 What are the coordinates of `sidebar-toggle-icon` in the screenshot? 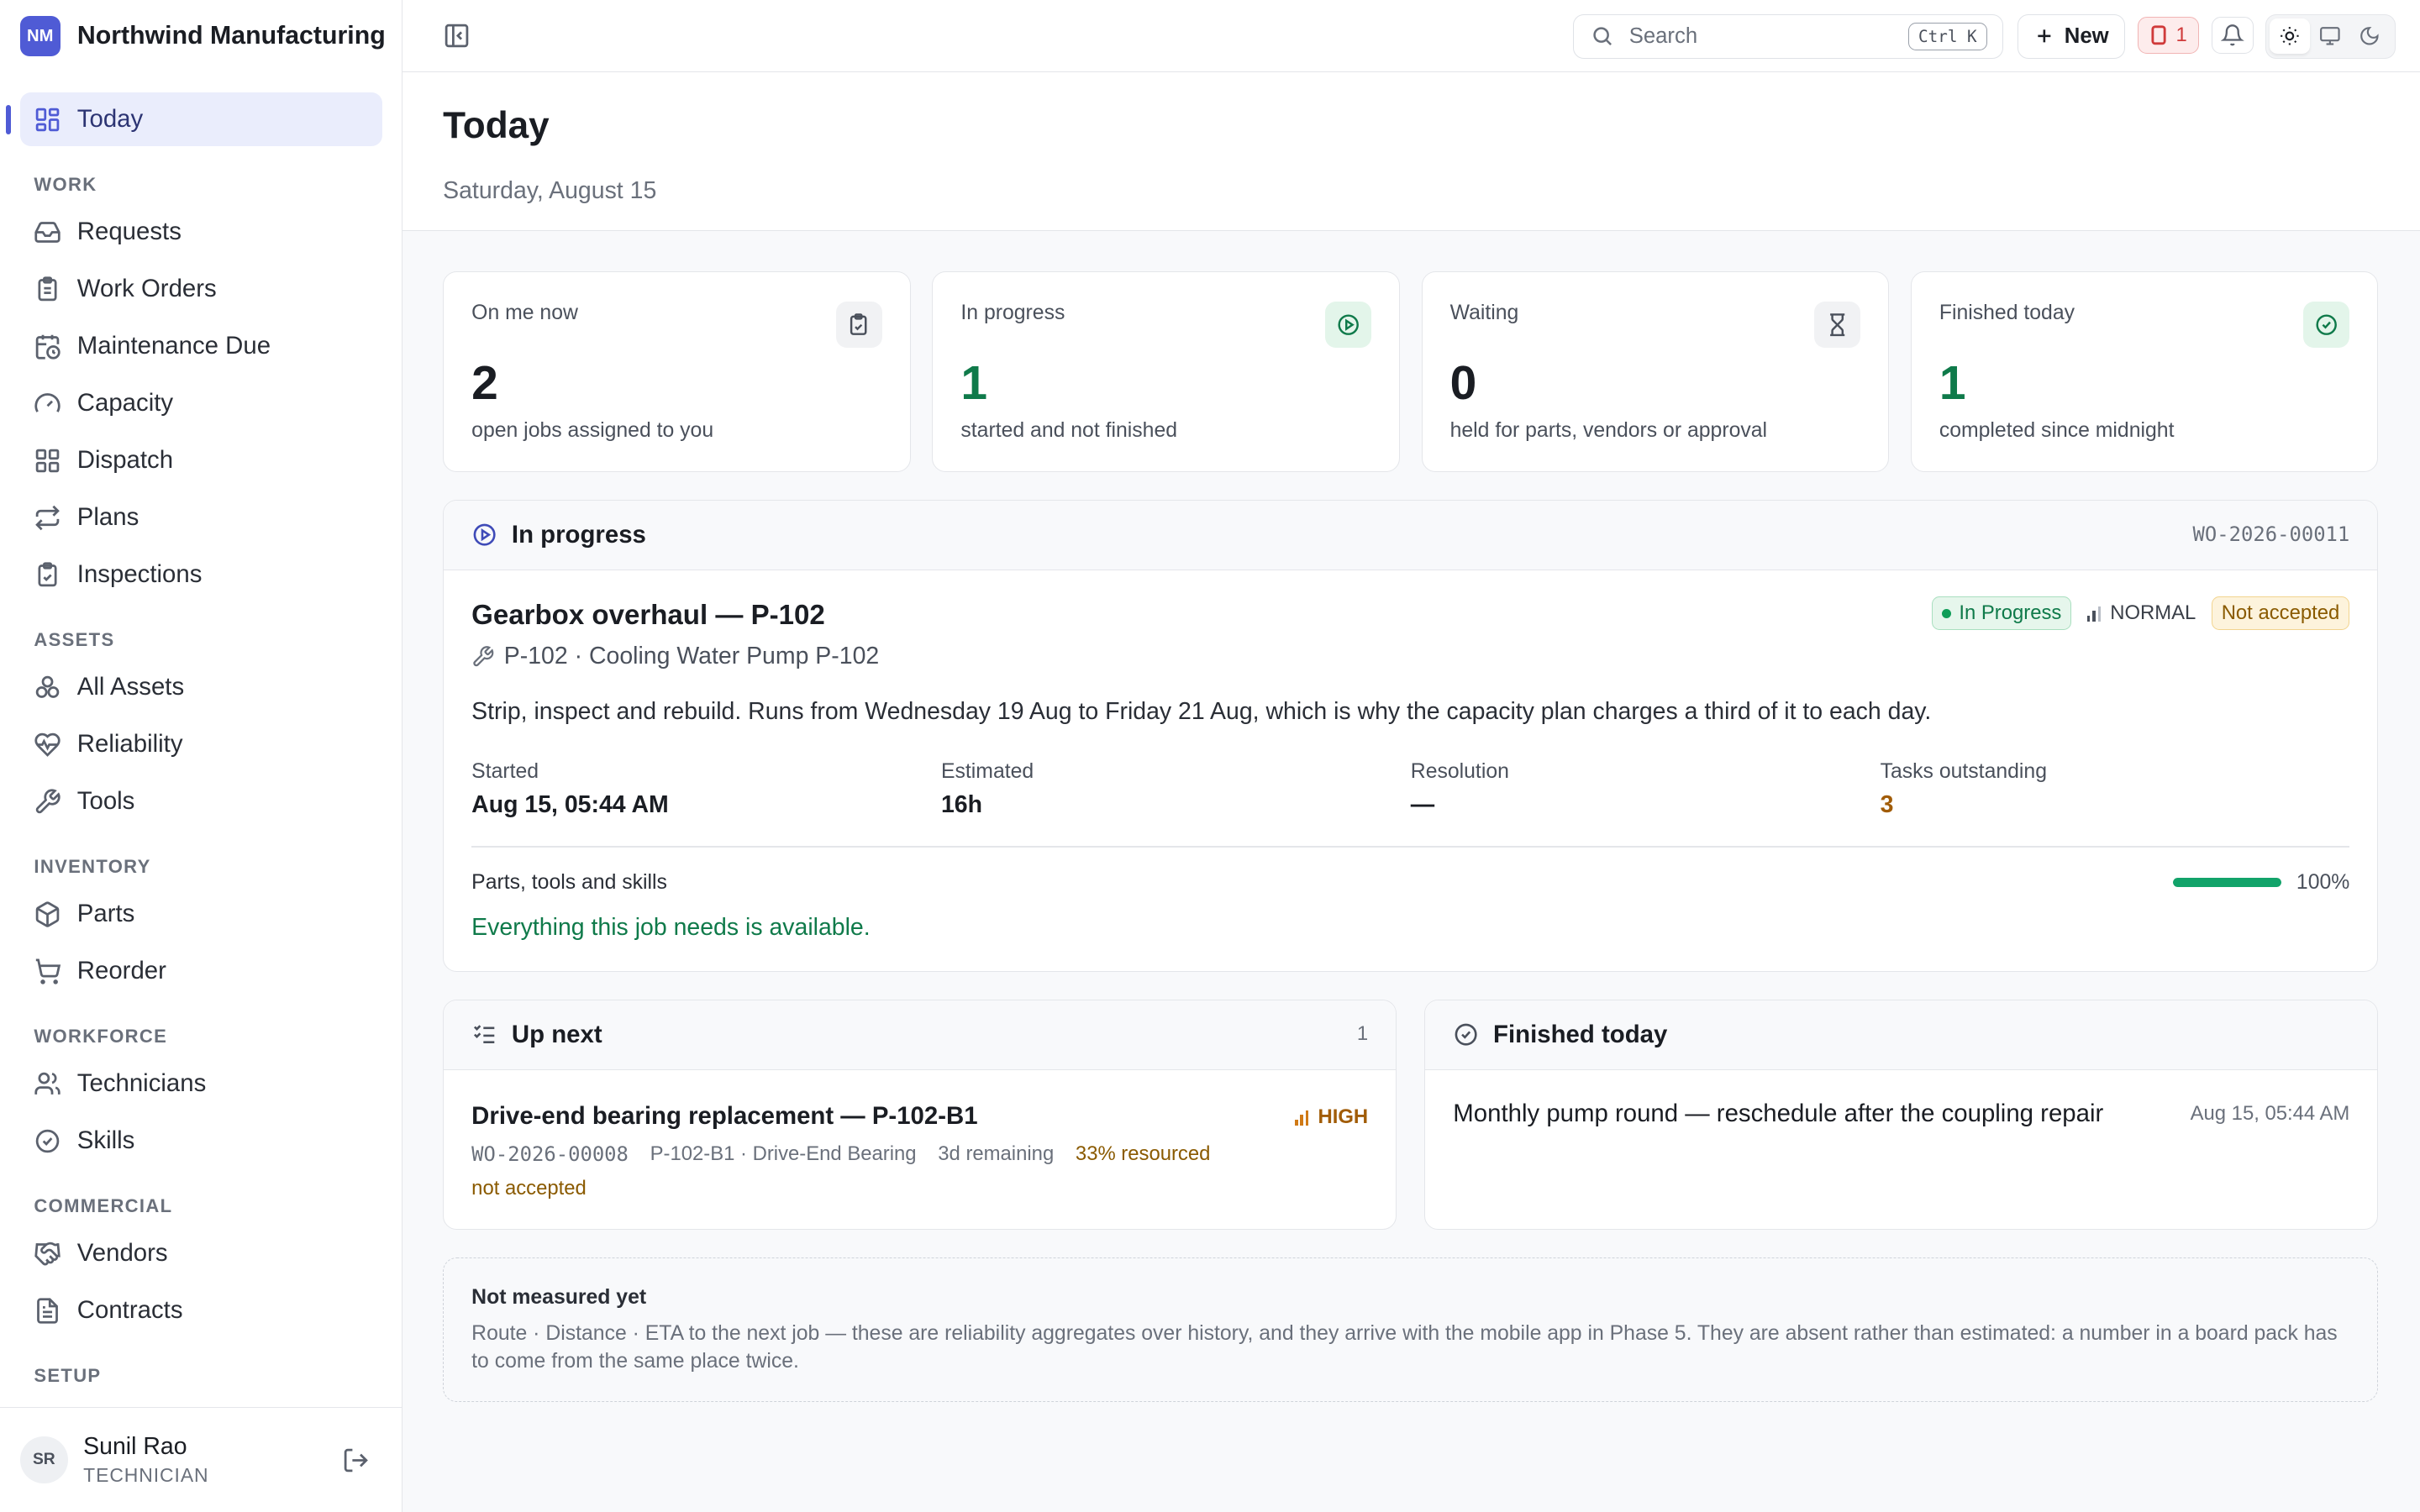 It's located at (457, 36).